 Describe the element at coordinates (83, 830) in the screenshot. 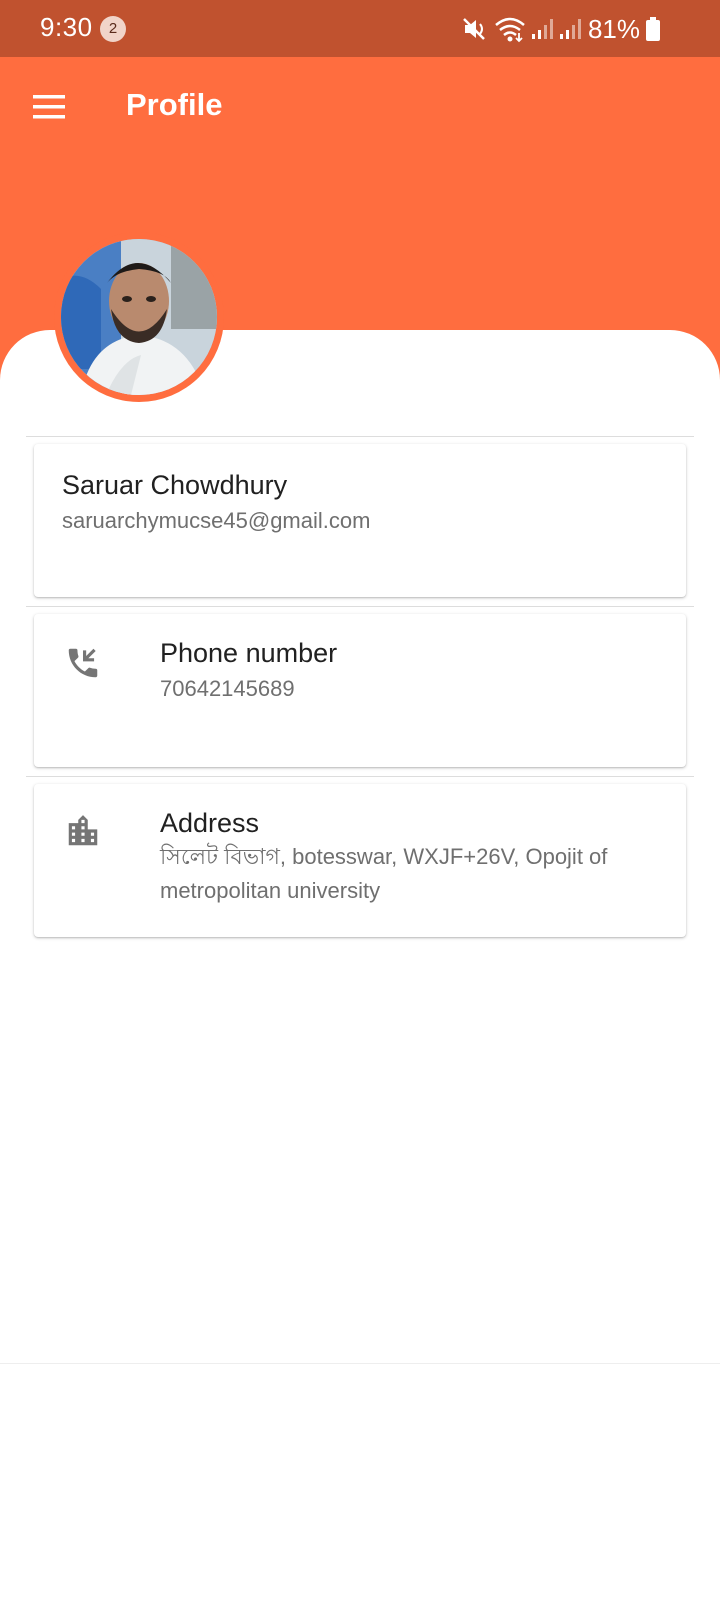

I see `building-icon` at that location.